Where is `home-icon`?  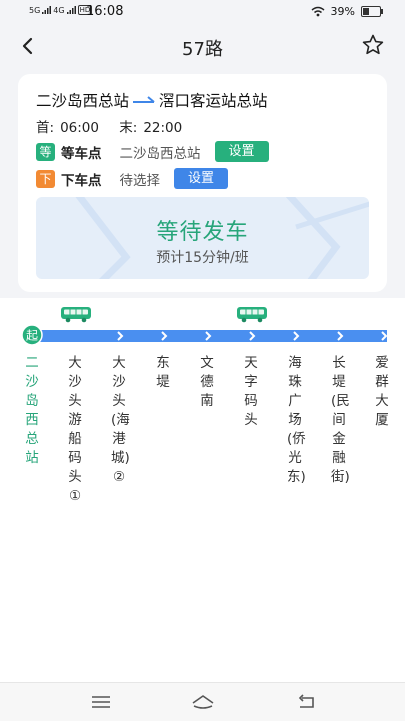 home-icon is located at coordinates (203, 702).